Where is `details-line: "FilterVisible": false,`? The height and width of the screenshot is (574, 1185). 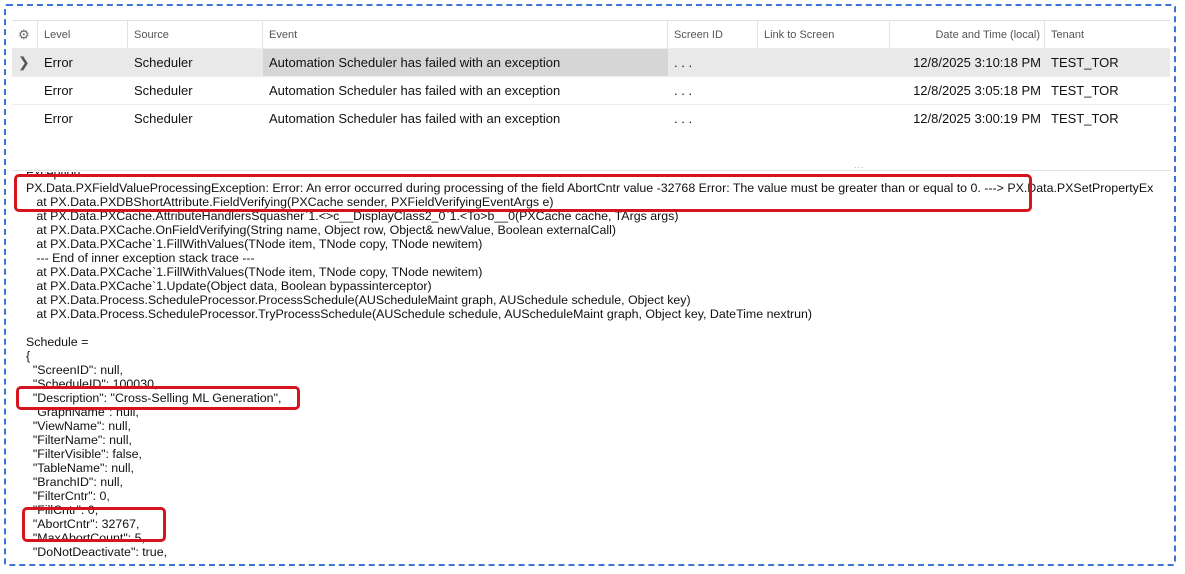 details-line: "FilterVisible": false, is located at coordinates (84, 454).